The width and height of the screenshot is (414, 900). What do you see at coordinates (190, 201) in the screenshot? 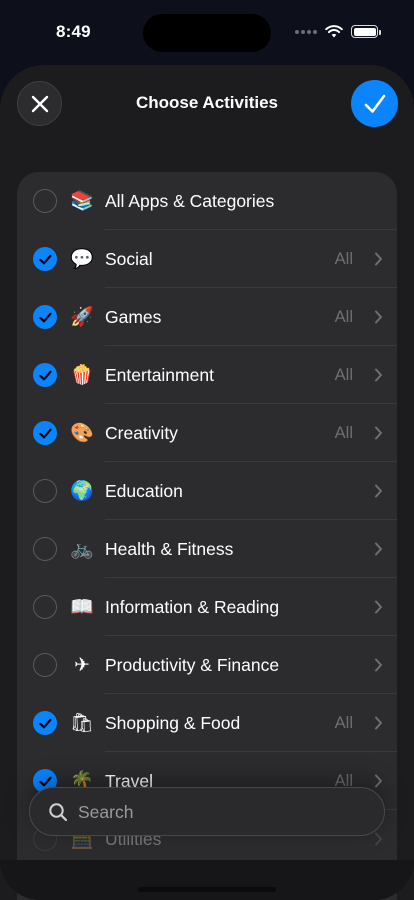
I see `category-label: All Apps & Categories` at bounding box center [190, 201].